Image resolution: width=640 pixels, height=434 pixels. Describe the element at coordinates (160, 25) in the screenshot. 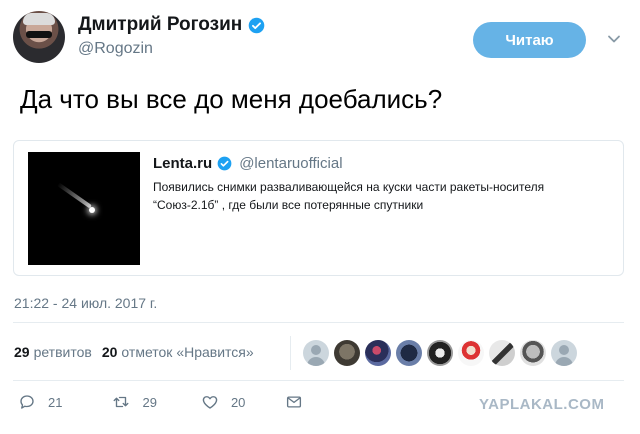

I see `author-name: Дмитрий Рогозин` at that location.